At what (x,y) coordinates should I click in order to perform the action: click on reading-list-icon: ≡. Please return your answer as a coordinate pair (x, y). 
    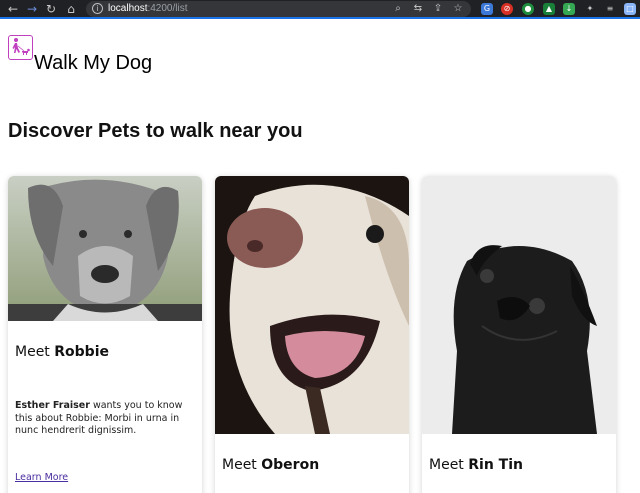
    Looking at the image, I should click on (610, 9).